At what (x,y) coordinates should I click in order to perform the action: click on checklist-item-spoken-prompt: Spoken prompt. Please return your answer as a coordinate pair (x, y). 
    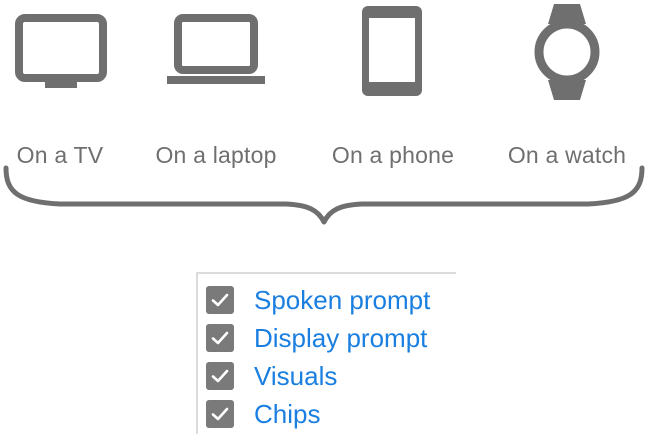
    Looking at the image, I should click on (318, 300).